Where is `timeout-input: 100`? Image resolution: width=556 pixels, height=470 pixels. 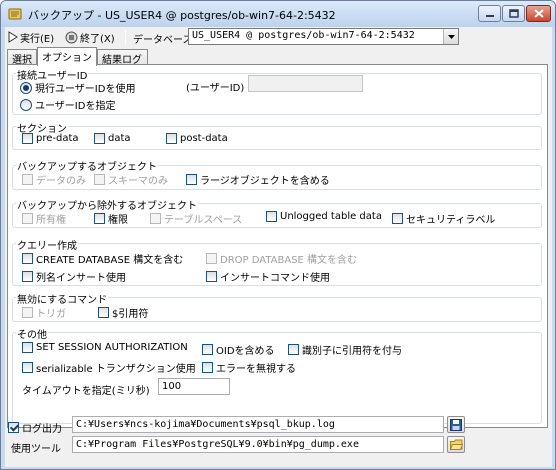
timeout-input: 100 is located at coordinates (194, 386).